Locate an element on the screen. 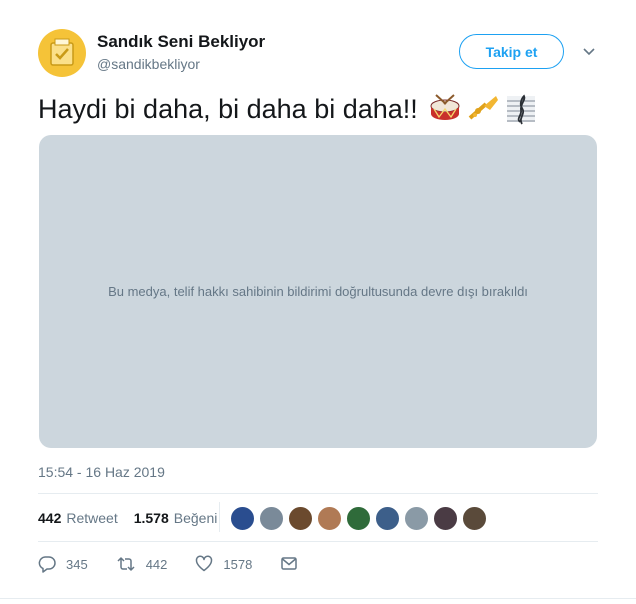  tweet-text-row: Haydi bi daha, bi daha bi daha!! is located at coordinates (288, 109).